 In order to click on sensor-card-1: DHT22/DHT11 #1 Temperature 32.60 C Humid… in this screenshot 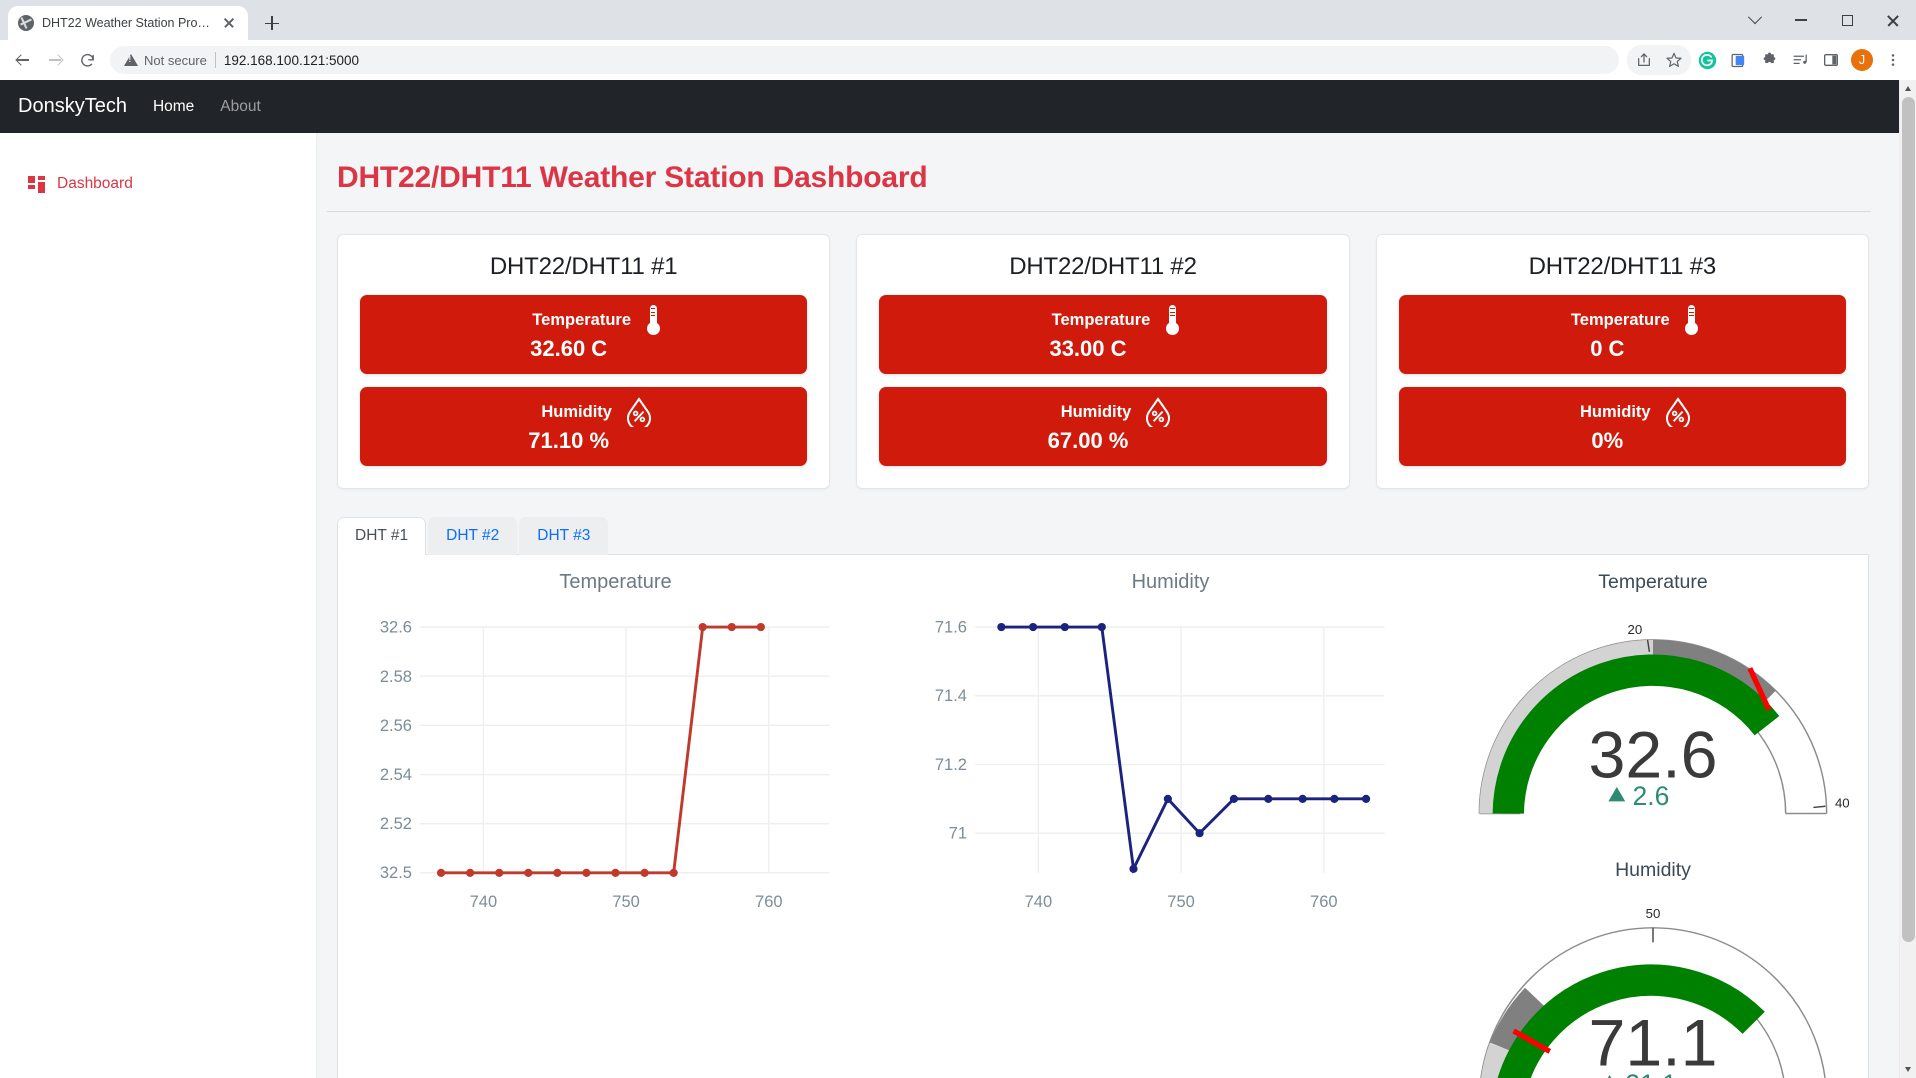, I will do `click(584, 361)`.